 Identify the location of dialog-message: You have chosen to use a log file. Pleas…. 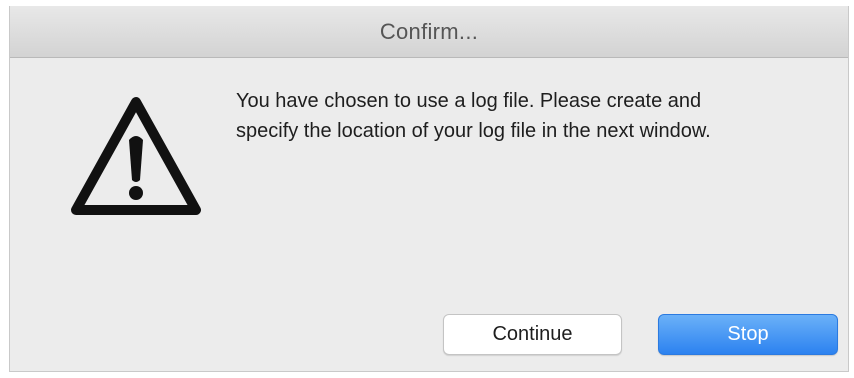
(536, 116).